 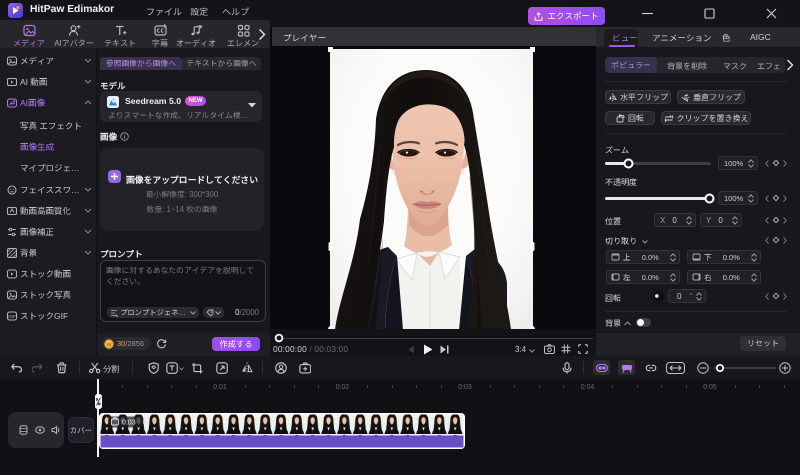 What do you see at coordinates (129, 423) in the screenshot?
I see `svg-text: 0:03` at bounding box center [129, 423].